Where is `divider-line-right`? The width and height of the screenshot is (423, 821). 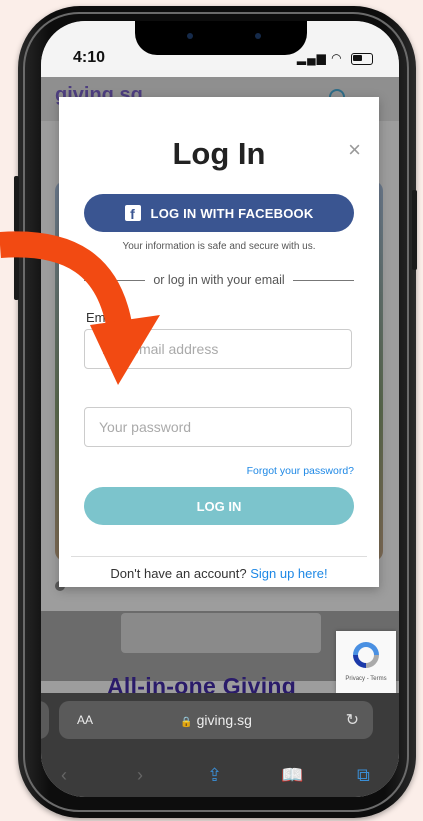
divider-line-right is located at coordinates (323, 280).